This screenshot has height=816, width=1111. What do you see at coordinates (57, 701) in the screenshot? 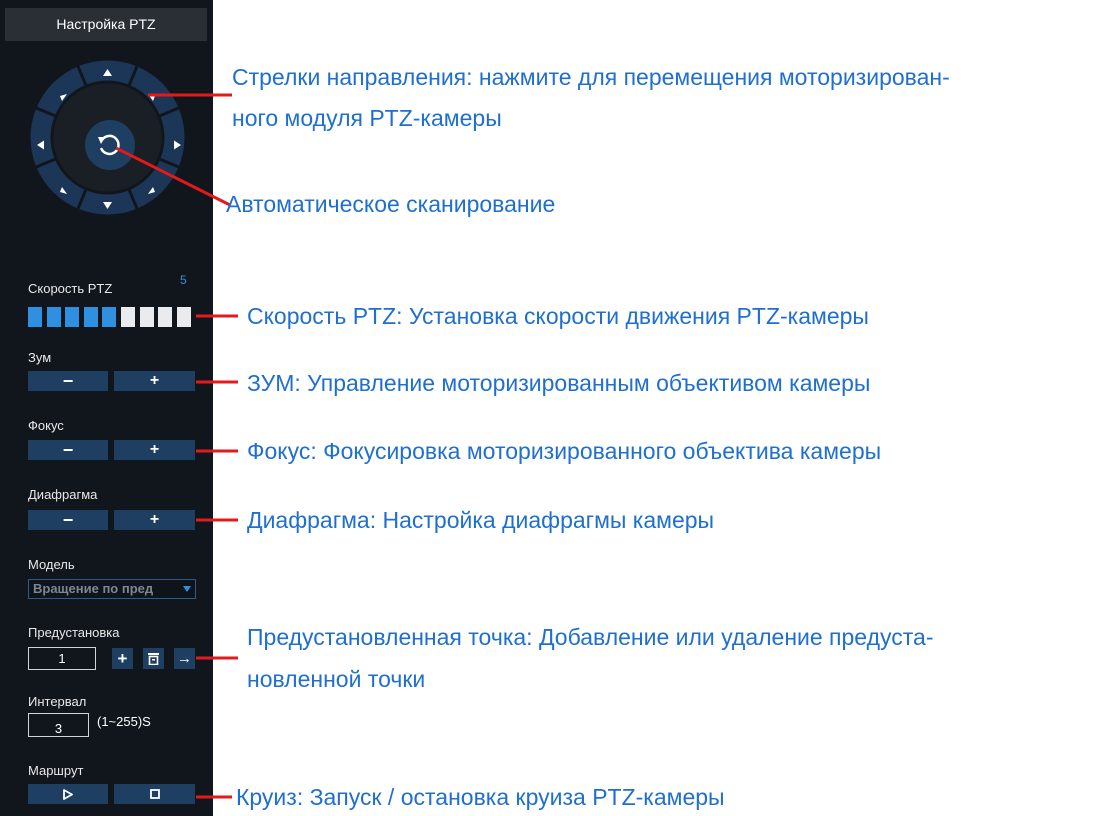
I see `interval-label: Интервал` at bounding box center [57, 701].